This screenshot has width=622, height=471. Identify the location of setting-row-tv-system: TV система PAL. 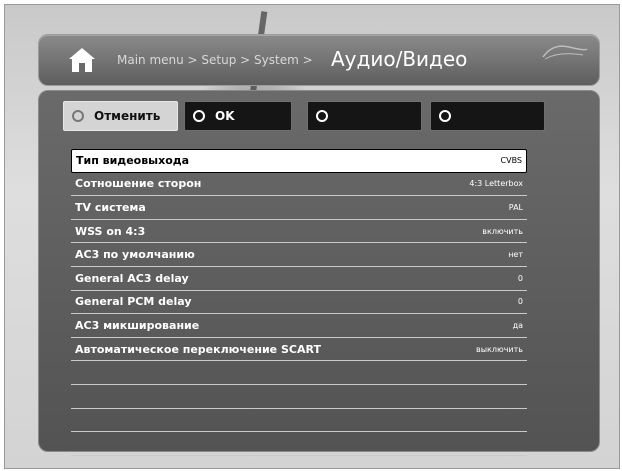
(299, 208).